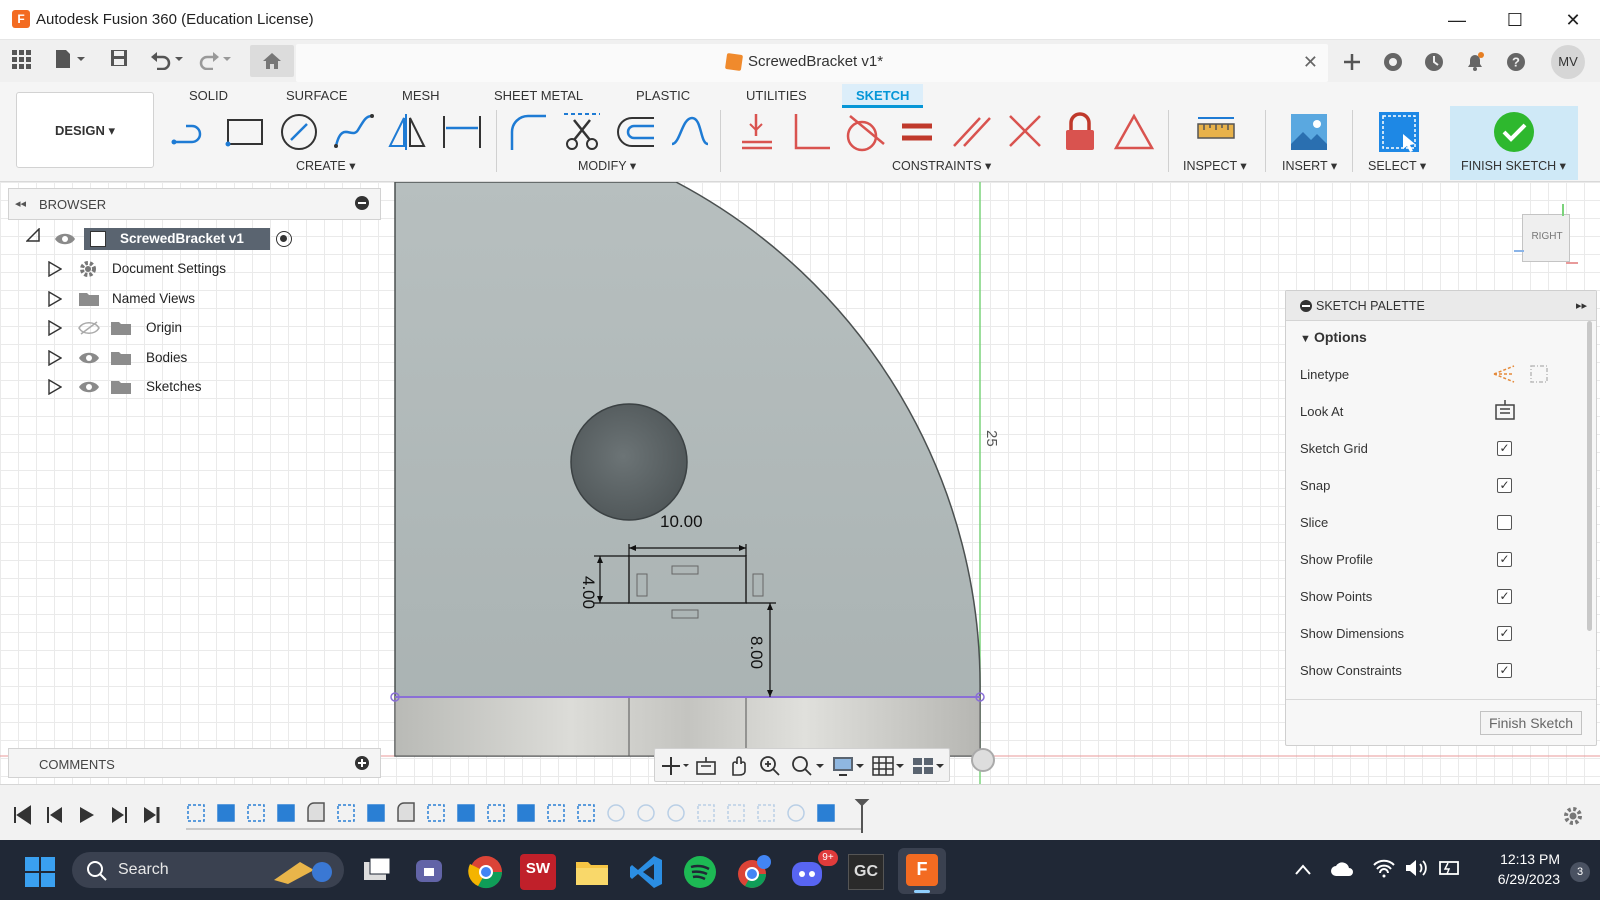 This screenshot has width=1600, height=900. What do you see at coordinates (194, 204) in the screenshot?
I see `browser-panel-header: ◂◂ BROWSER` at bounding box center [194, 204].